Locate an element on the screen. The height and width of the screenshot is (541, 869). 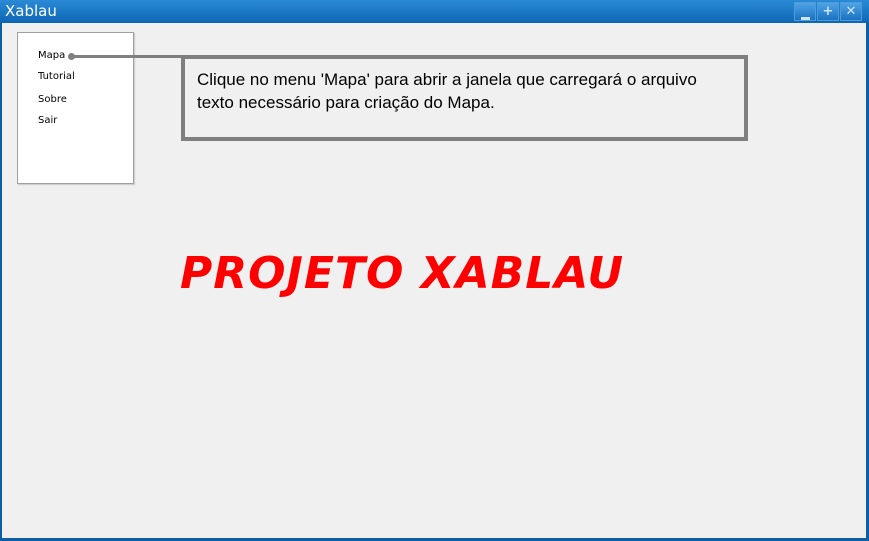
menu-item-tutorial: Tutorial is located at coordinates (56, 77).